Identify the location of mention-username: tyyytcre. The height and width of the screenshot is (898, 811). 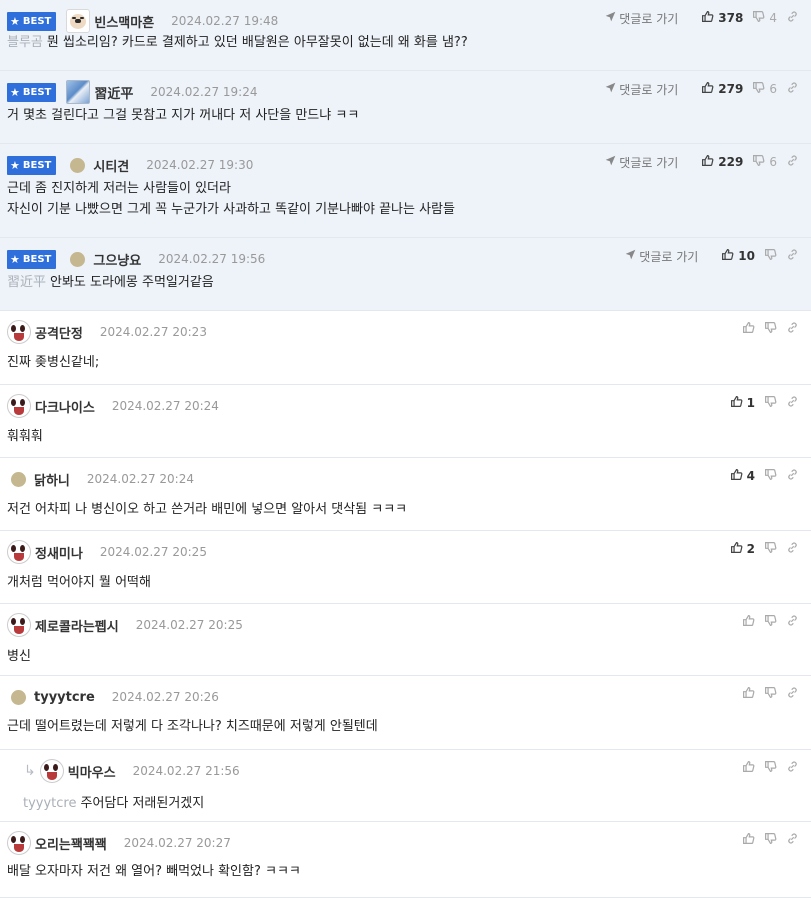
(49, 803).